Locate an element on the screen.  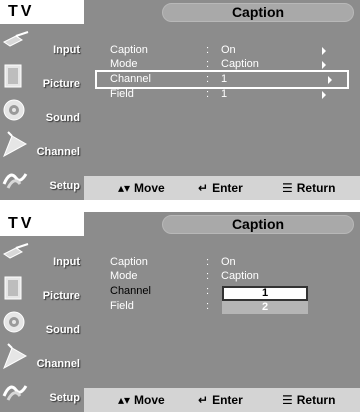
dropdown-option: 2 is located at coordinates (265, 307).